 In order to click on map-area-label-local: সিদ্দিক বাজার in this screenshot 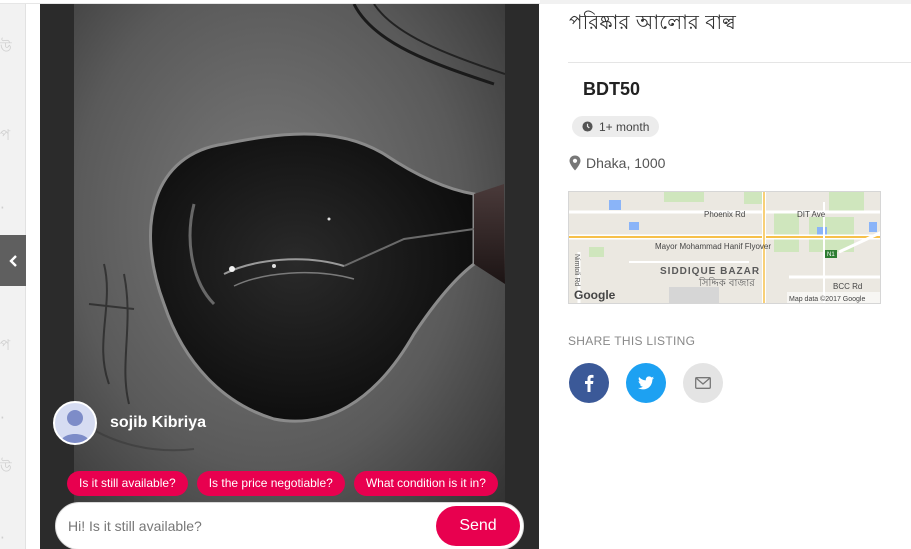, I will do `click(726, 283)`.